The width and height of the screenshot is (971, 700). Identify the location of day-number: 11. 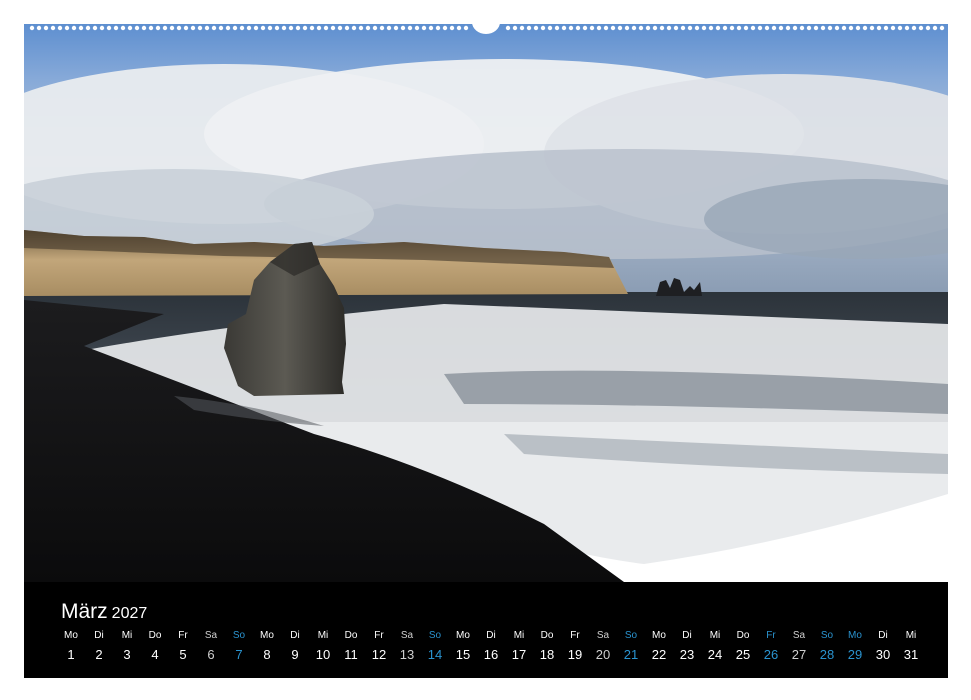
(351, 654).